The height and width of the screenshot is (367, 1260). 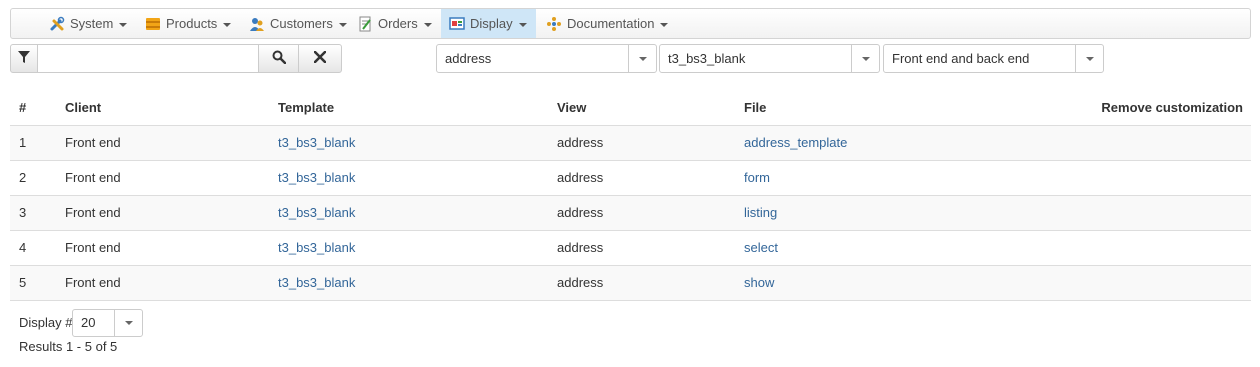 I want to click on products-icon, so click(x=153, y=24).